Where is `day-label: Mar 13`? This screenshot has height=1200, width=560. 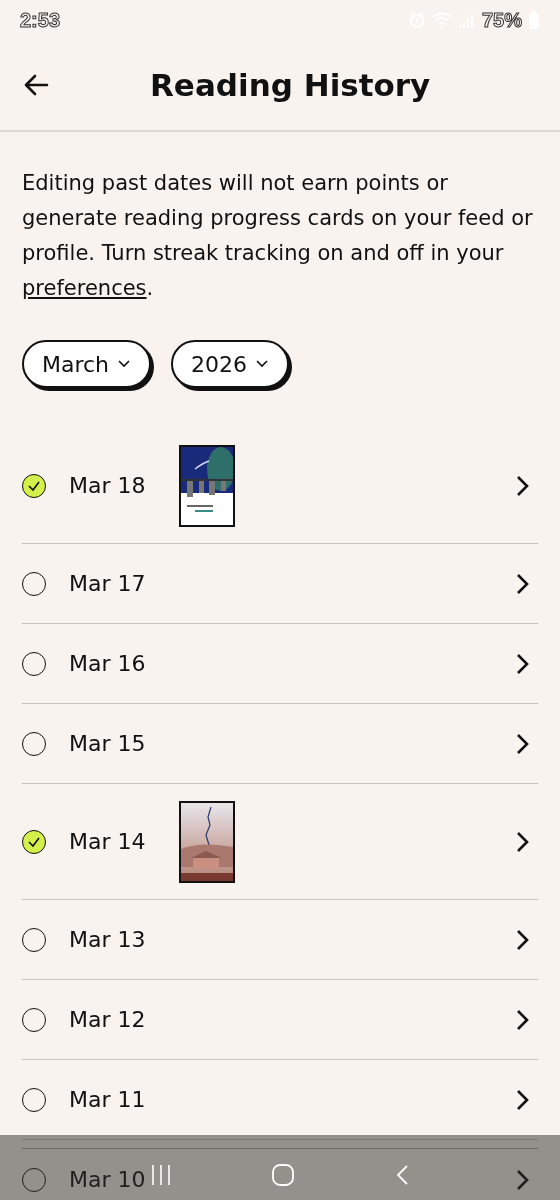
day-label: Mar 13 is located at coordinates (108, 939).